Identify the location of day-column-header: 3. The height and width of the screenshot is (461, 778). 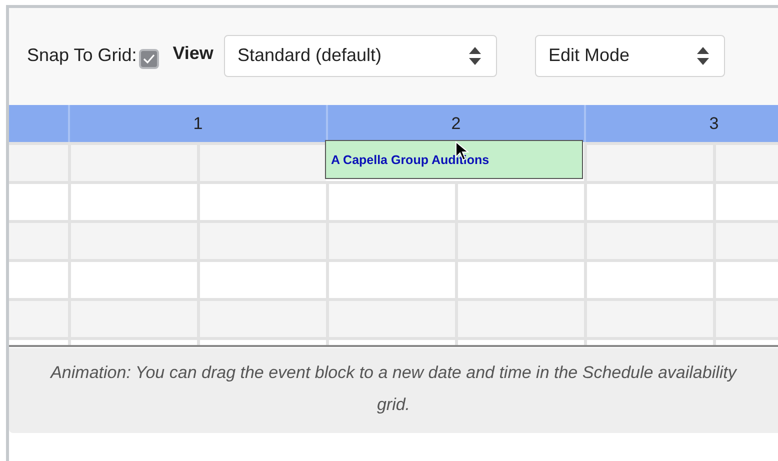
(681, 123).